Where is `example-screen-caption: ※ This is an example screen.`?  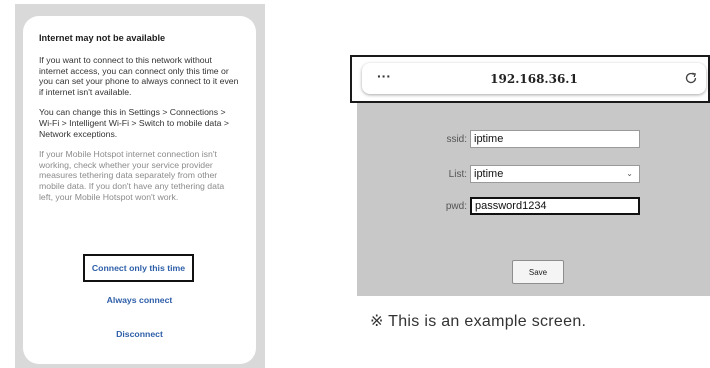
example-screen-caption: ※ This is an example screen. is located at coordinates (478, 321).